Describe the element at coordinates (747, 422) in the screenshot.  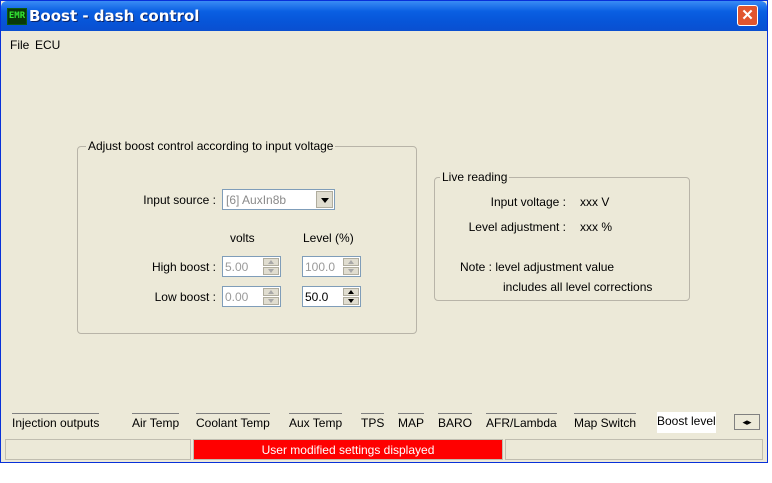
I see `tab-scroll-arrows-icon: ◂▸` at that location.